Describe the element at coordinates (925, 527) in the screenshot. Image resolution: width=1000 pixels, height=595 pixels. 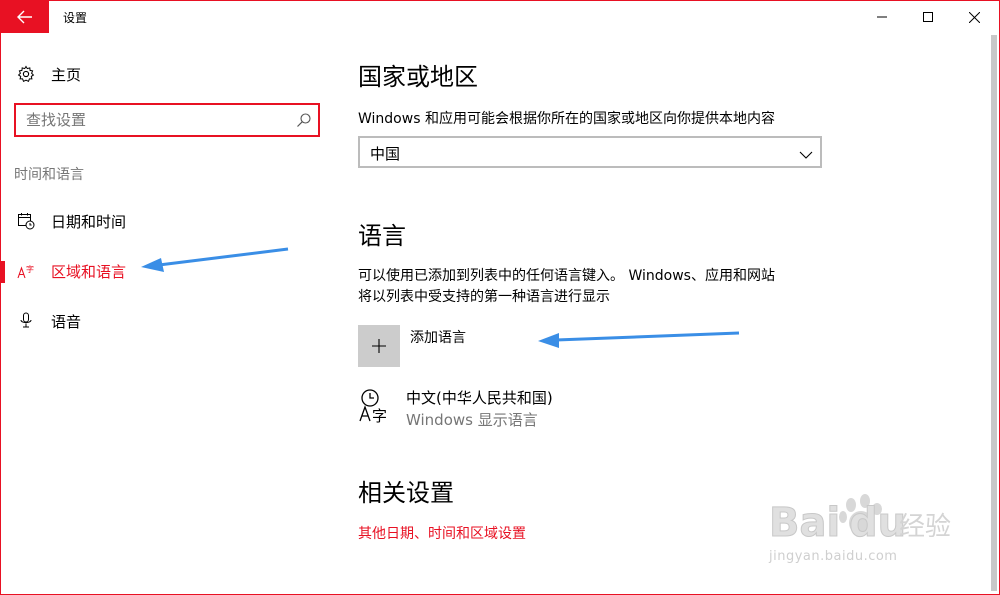
I see `svg-text: 经验` at that location.